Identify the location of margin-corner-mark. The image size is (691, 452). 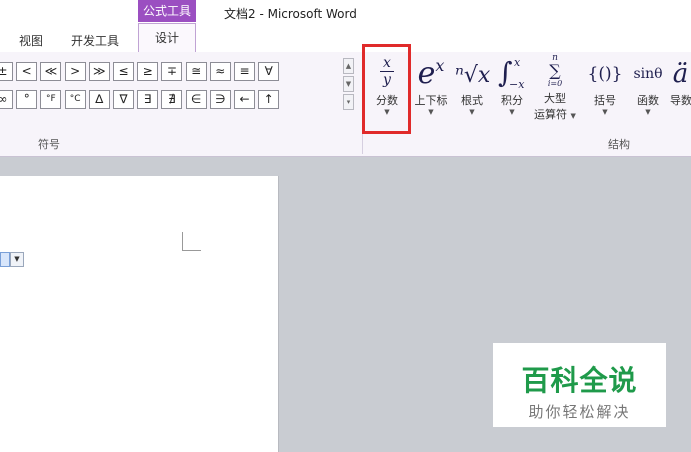
(191, 241).